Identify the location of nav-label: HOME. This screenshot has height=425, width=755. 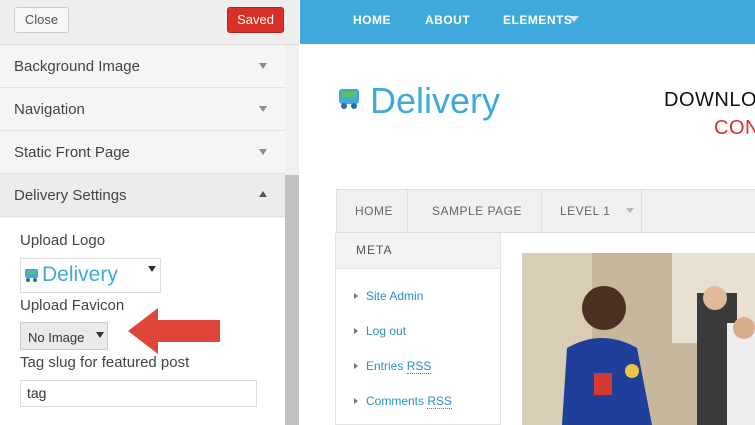
(374, 211).